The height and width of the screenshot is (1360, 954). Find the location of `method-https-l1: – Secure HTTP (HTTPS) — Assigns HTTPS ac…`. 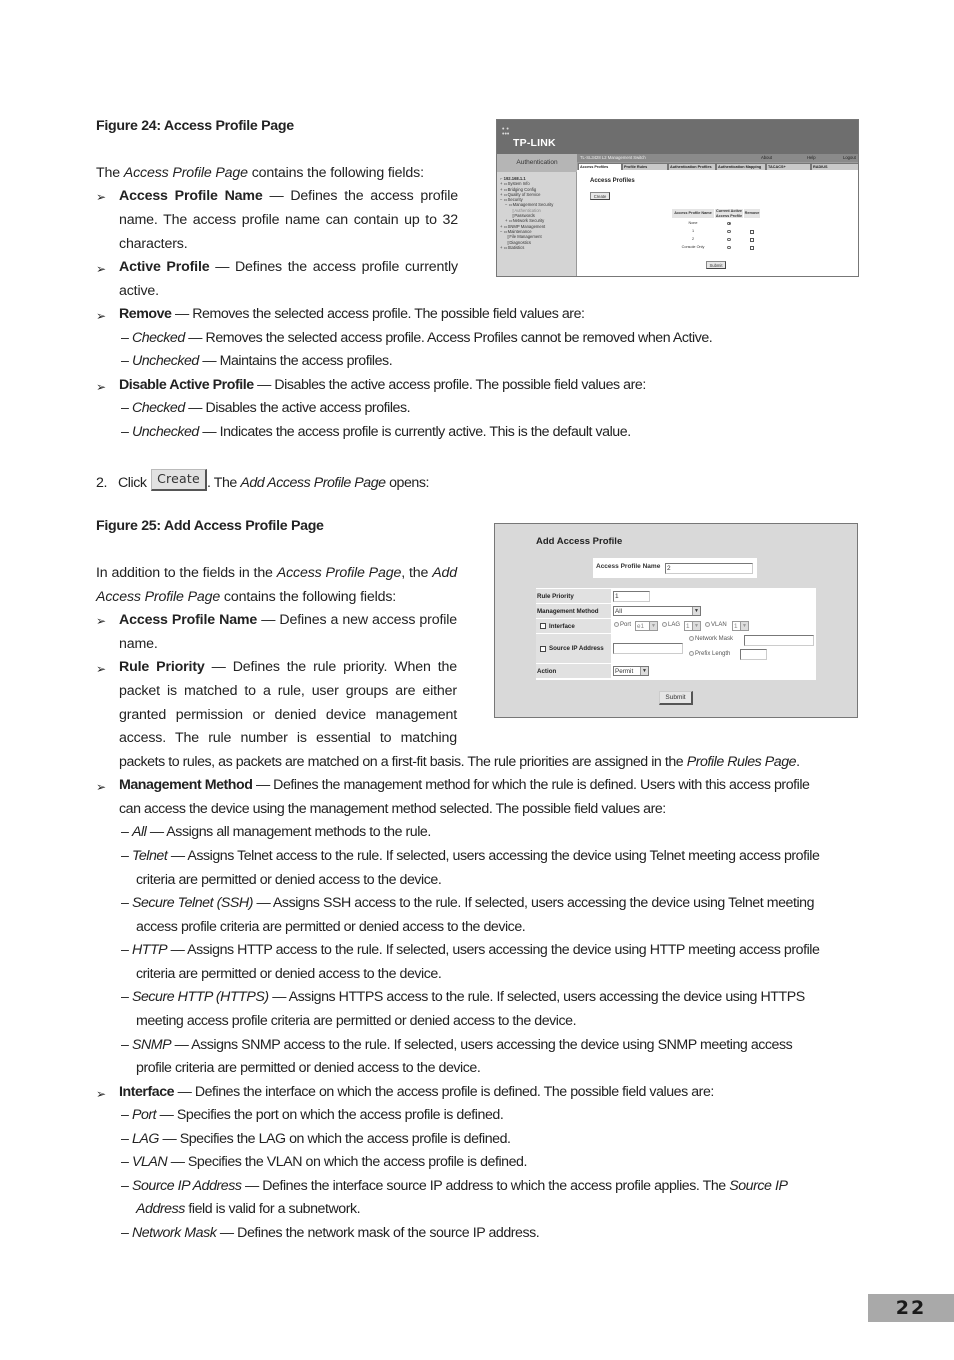

method-https-l1: – Secure HTTP (HTTPS) — Assigns HTTPS ac… is located at coordinates (463, 997).